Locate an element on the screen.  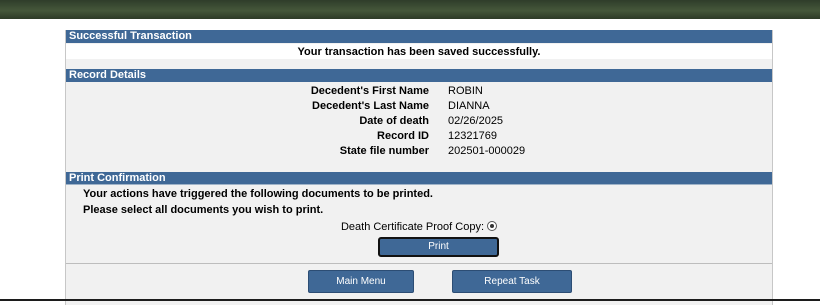
detail-value: 12321769 is located at coordinates (472, 136).